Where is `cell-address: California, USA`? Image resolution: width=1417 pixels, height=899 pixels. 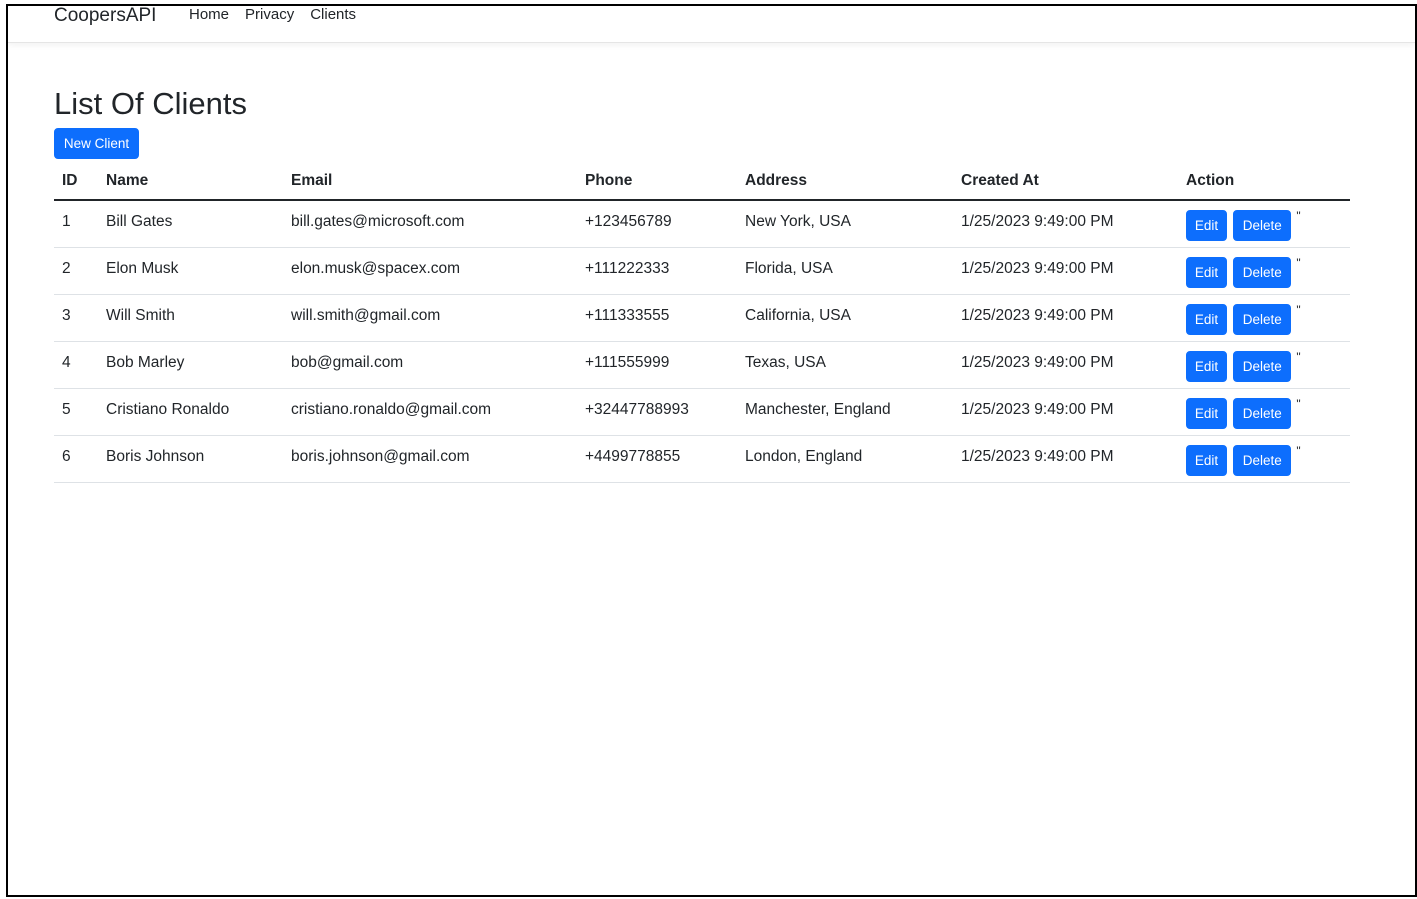
cell-address: California, USA is located at coordinates (845, 318).